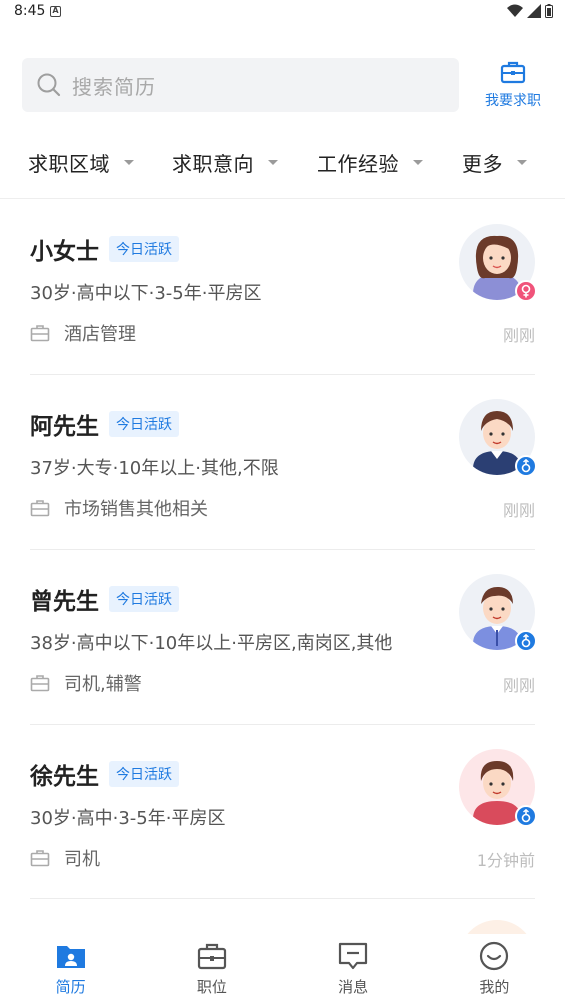 Image resolution: width=565 pixels, height=1004 pixels. I want to click on signal-icon, so click(534, 11).